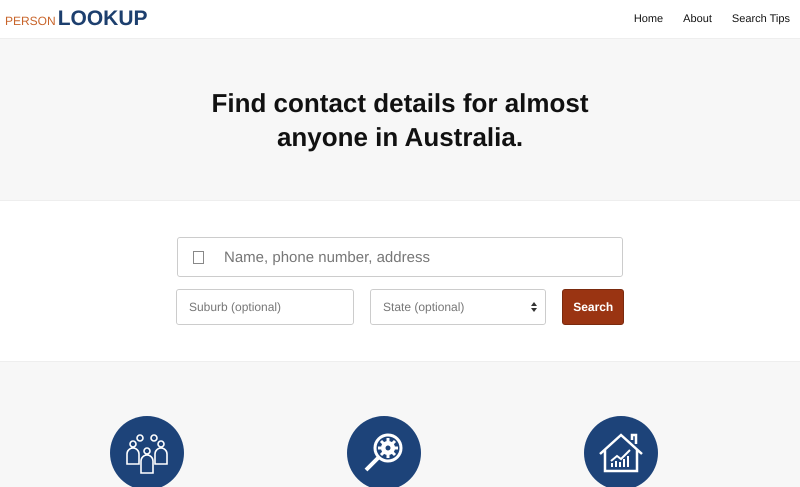 Image resolution: width=800 pixels, height=487 pixels. I want to click on nav-link: About, so click(697, 19).